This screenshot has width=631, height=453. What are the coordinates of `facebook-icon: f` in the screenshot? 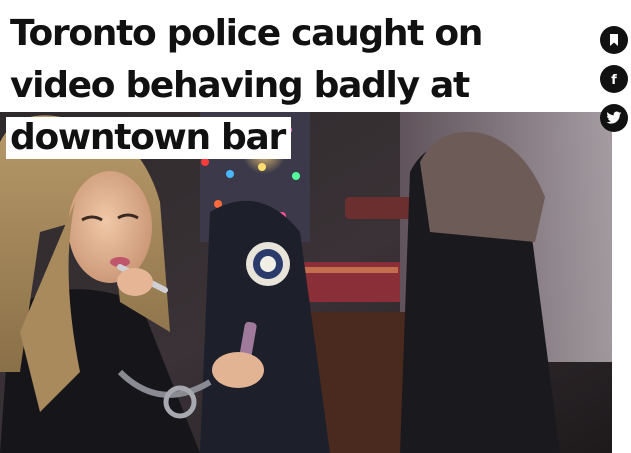 It's located at (614, 79).